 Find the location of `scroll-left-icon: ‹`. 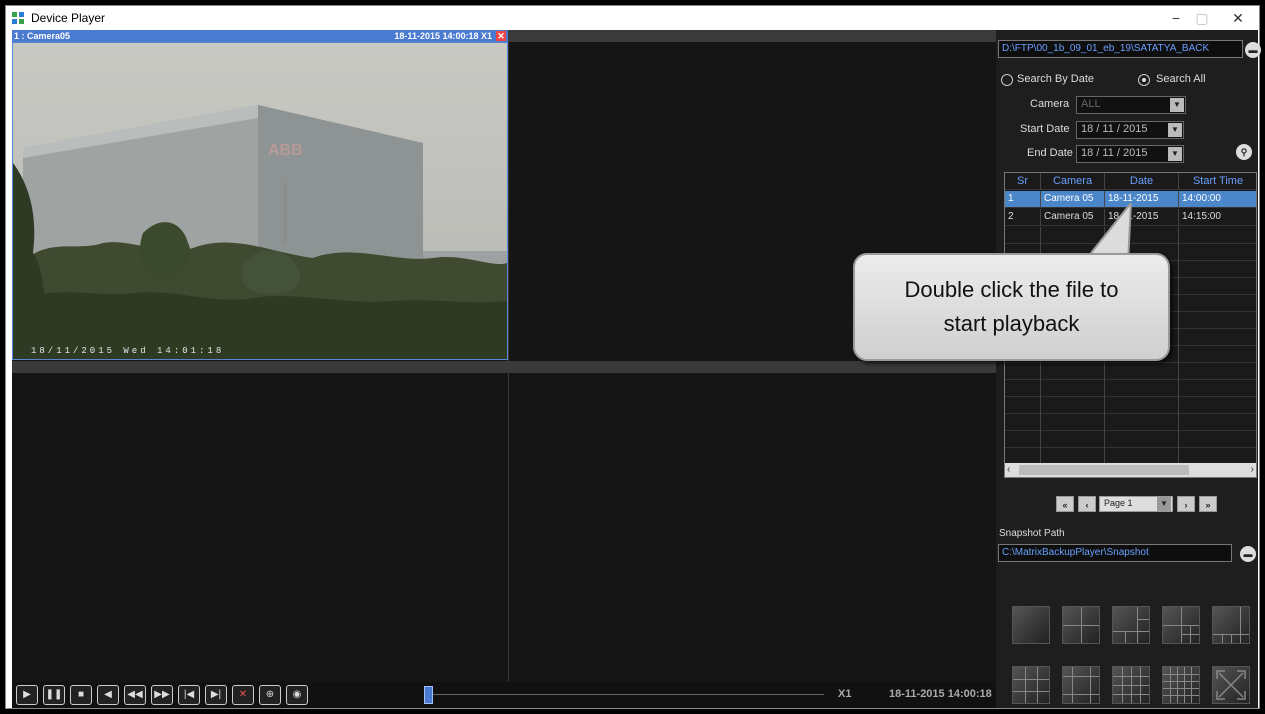

scroll-left-icon: ‹ is located at coordinates (1008, 470).